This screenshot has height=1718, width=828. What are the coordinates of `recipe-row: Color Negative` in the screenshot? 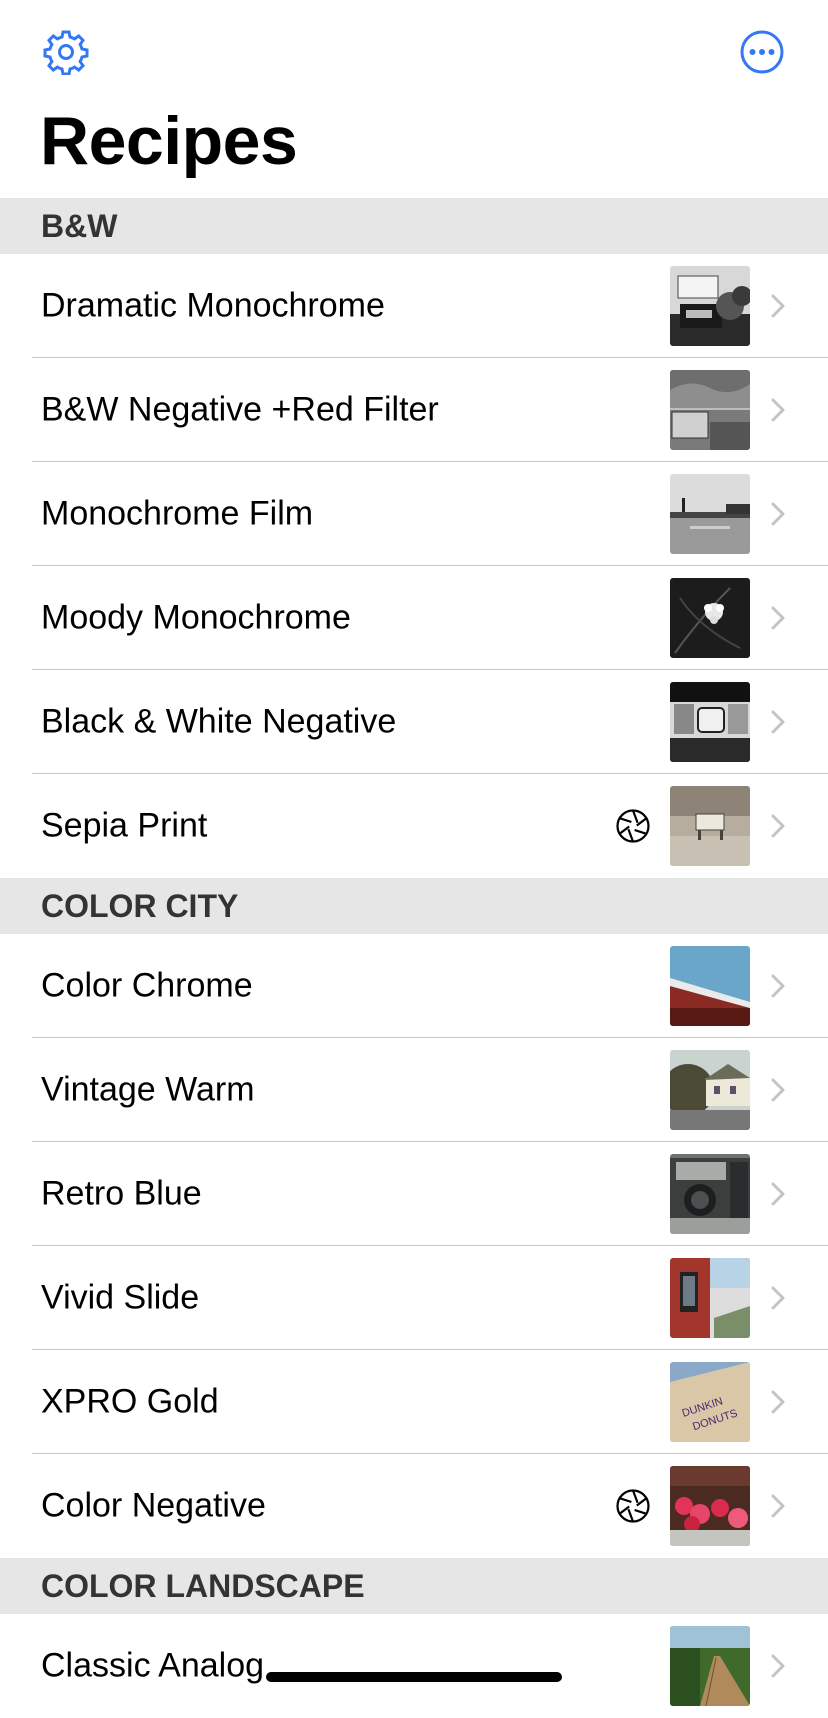 It's located at (414, 1506).